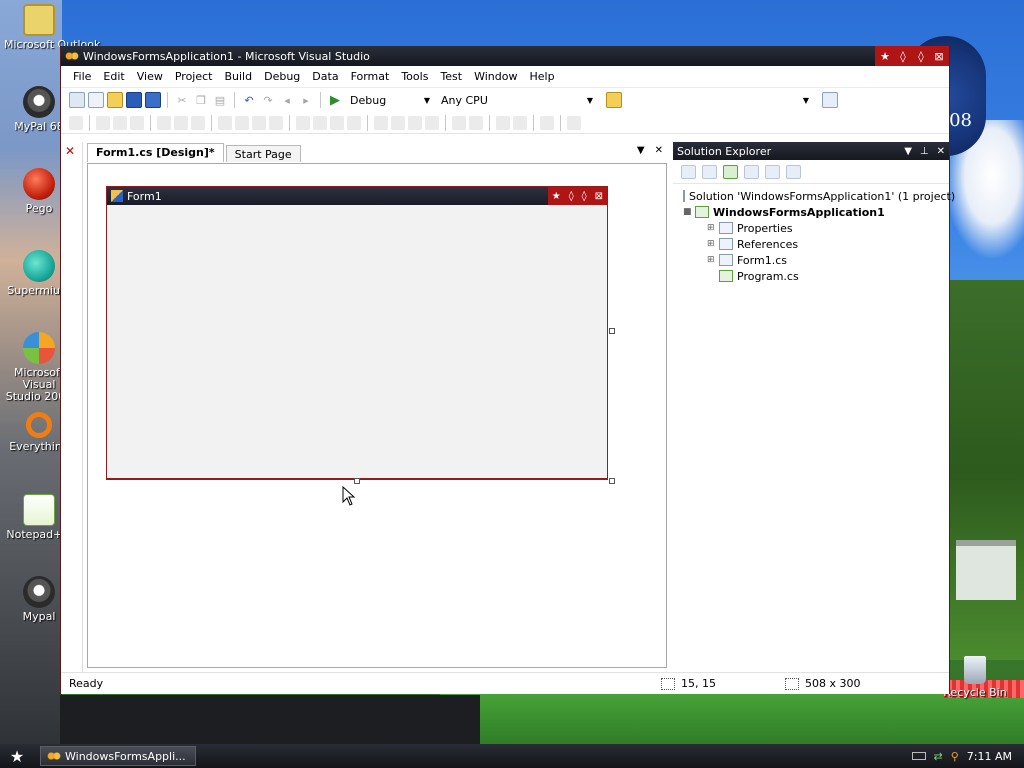 This screenshot has height=768, width=1024. I want to click on solution-config-dropdown: Debug ▼, so click(390, 100).